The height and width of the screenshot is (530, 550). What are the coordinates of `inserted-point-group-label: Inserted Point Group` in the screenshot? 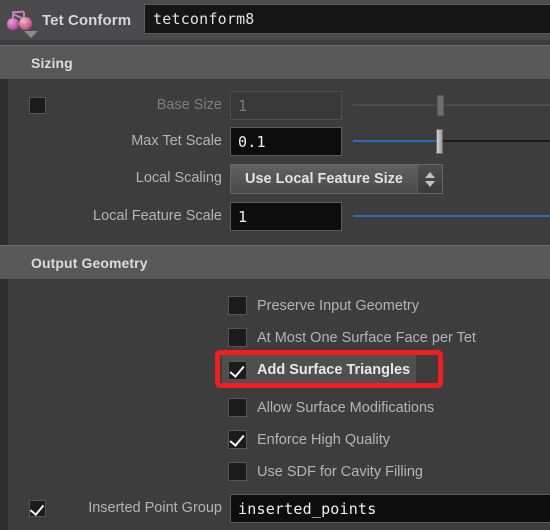 It's located at (155, 508).